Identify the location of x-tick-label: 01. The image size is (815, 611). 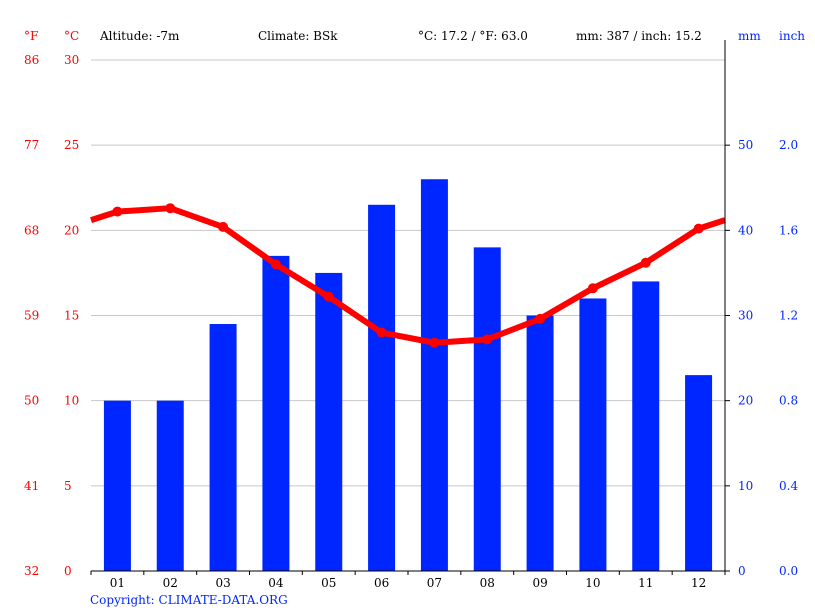
(117, 583).